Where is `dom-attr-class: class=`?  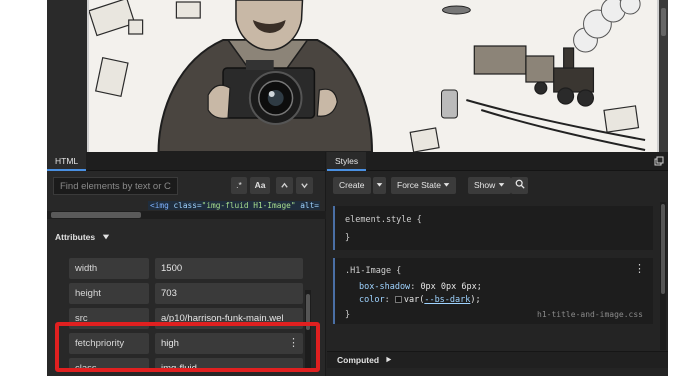
dom-attr-class: class= is located at coordinates (185, 205).